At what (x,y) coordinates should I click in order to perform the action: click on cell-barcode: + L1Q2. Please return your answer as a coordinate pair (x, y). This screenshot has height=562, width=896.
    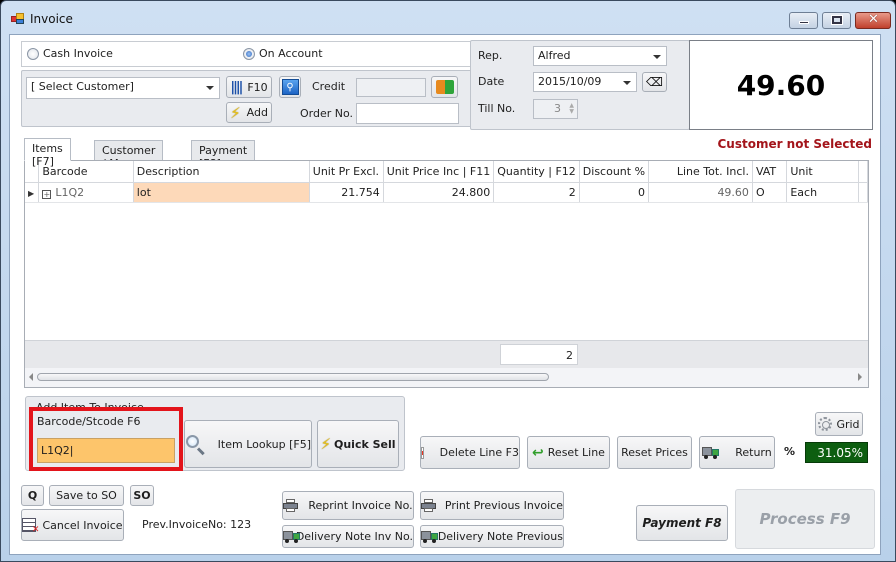
    Looking at the image, I should click on (86, 192).